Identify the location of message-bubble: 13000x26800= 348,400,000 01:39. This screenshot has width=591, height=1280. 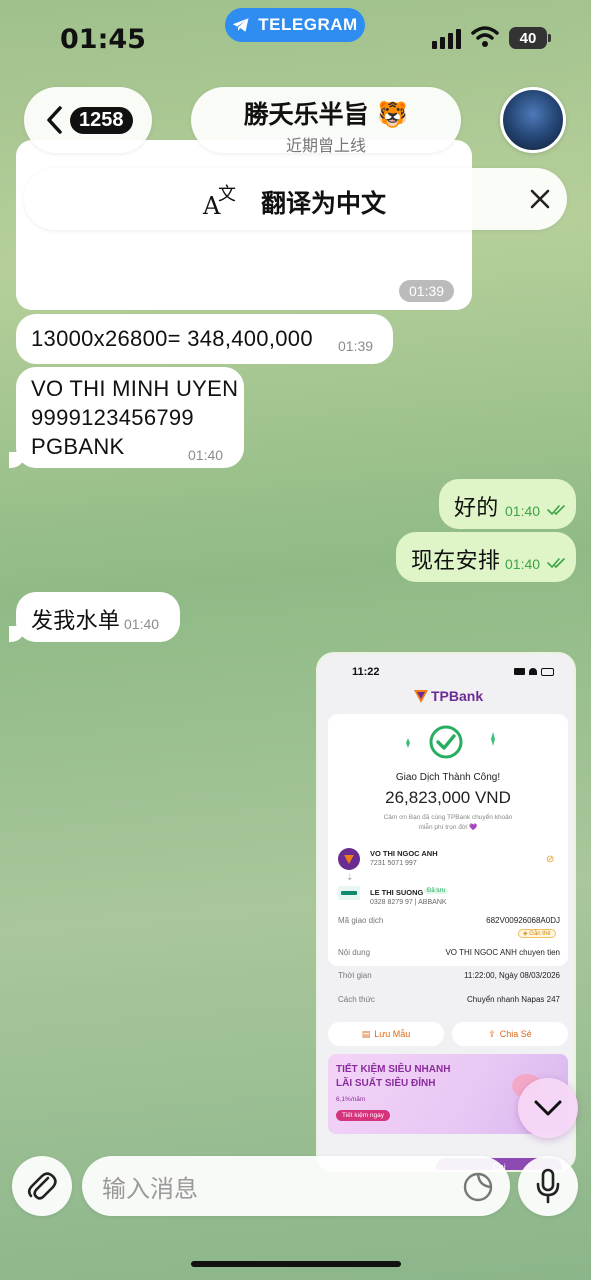
(204, 339).